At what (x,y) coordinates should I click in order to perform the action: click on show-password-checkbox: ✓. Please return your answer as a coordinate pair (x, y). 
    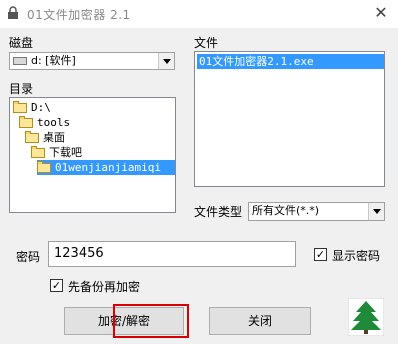
    Looking at the image, I should click on (320, 254).